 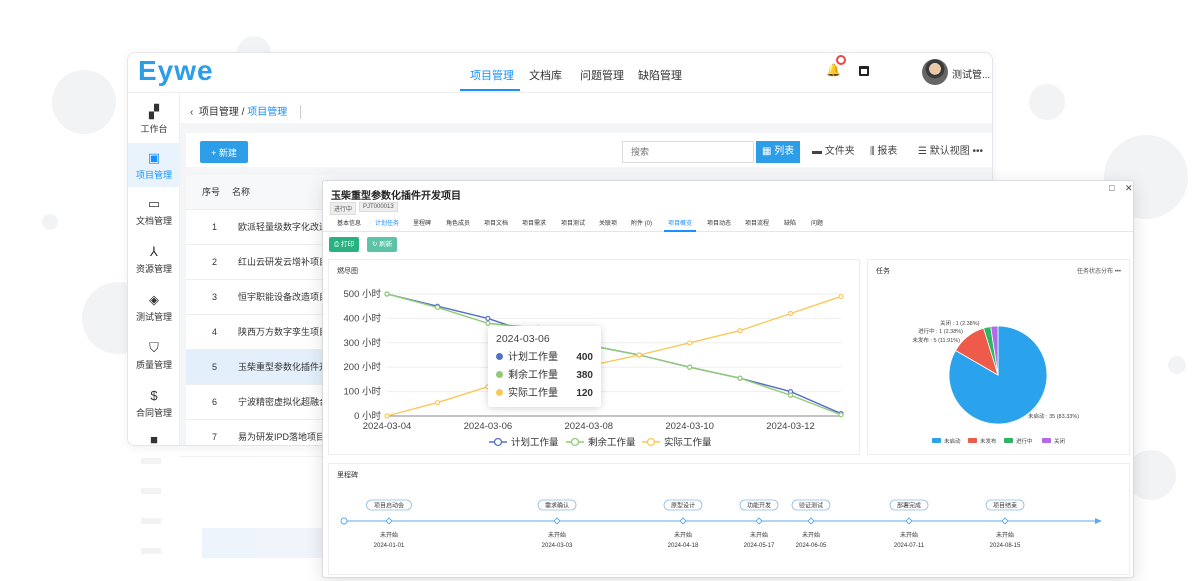 What do you see at coordinates (948, 152) in the screenshot?
I see `default-view-button: ☰ 默认视图 •••` at bounding box center [948, 152].